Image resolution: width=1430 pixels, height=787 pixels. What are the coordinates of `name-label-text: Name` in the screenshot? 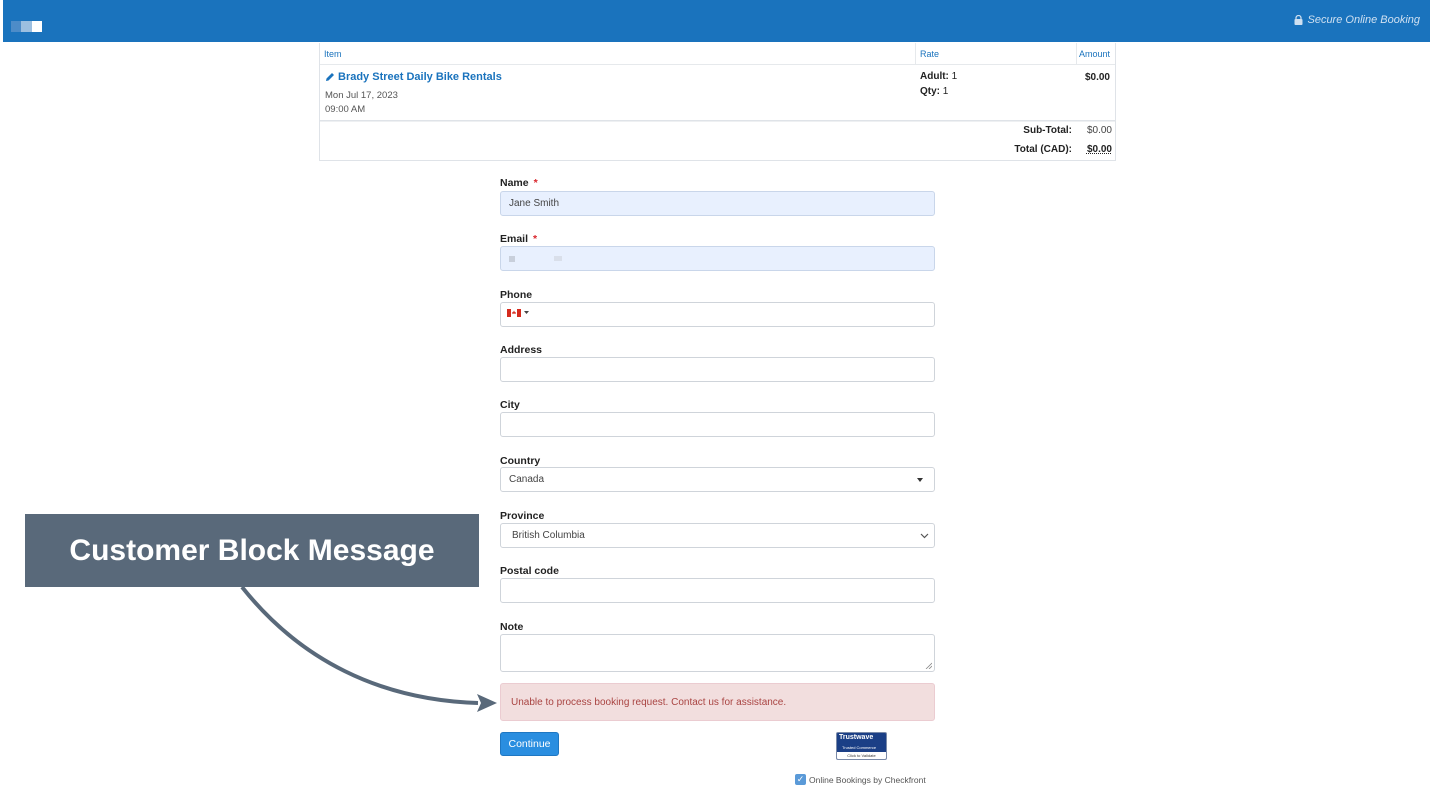 It's located at (514, 183).